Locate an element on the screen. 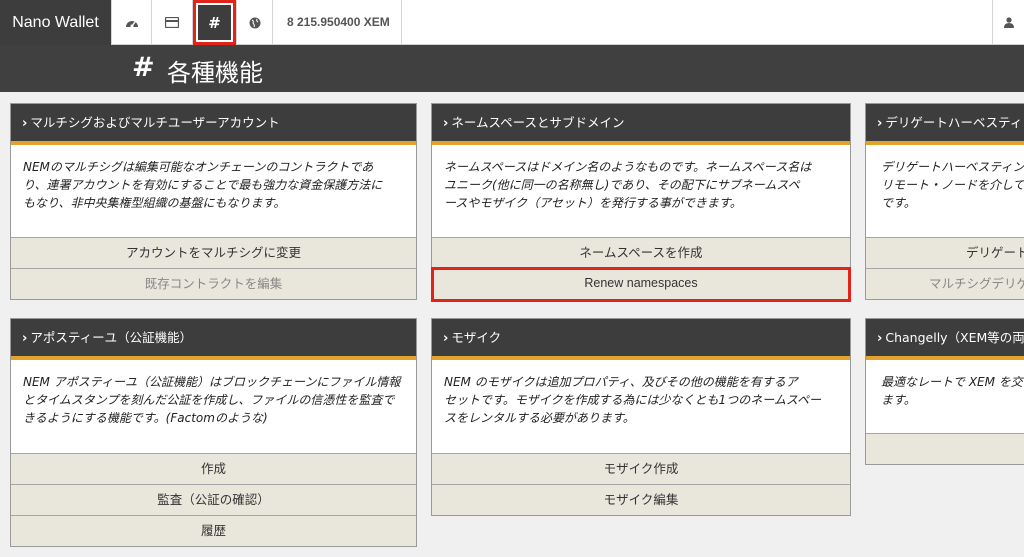  dashboard-icon is located at coordinates (131, 23).